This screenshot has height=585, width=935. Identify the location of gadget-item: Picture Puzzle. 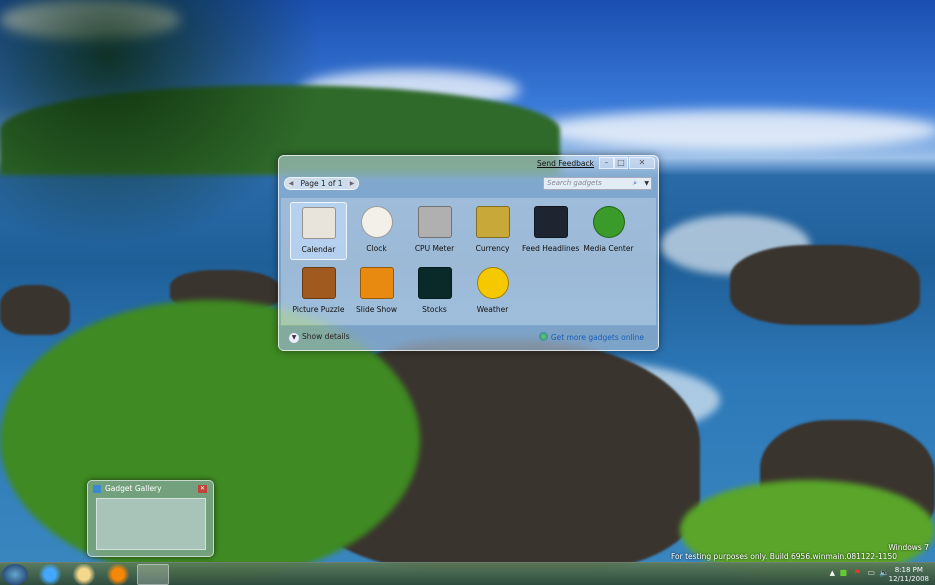
(318, 292).